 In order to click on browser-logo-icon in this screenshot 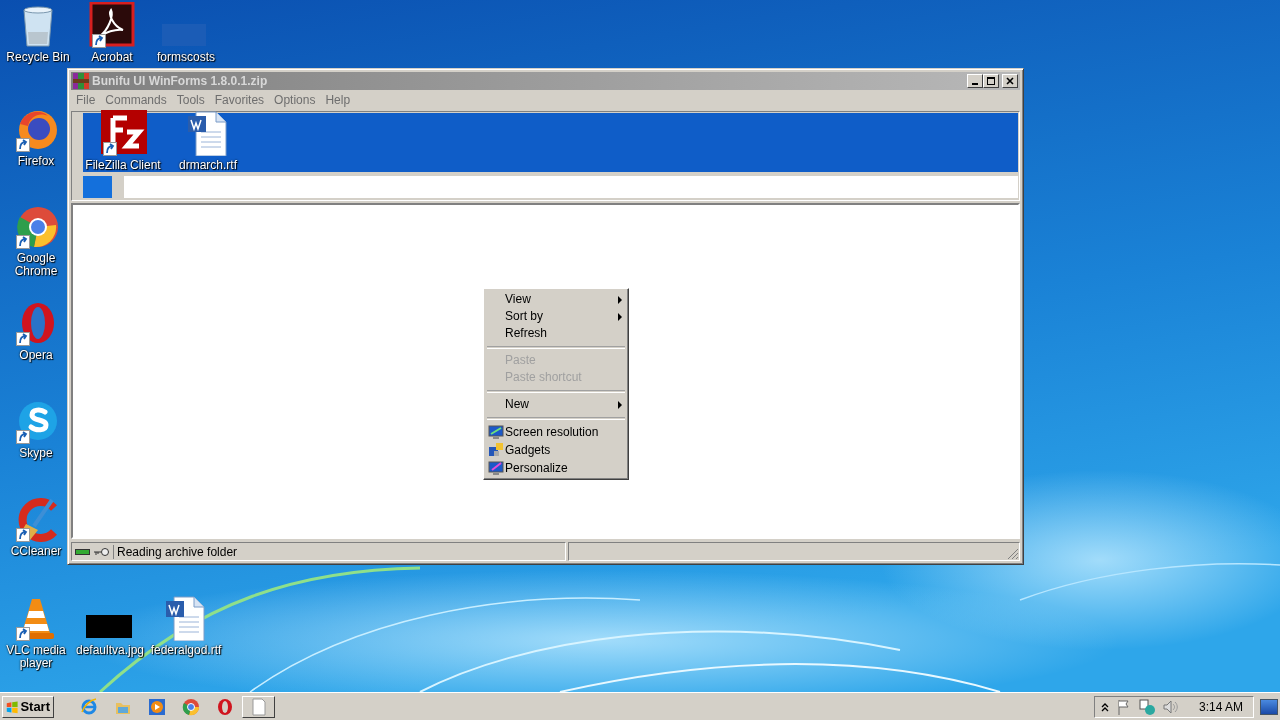, I will do `click(191, 706)`.